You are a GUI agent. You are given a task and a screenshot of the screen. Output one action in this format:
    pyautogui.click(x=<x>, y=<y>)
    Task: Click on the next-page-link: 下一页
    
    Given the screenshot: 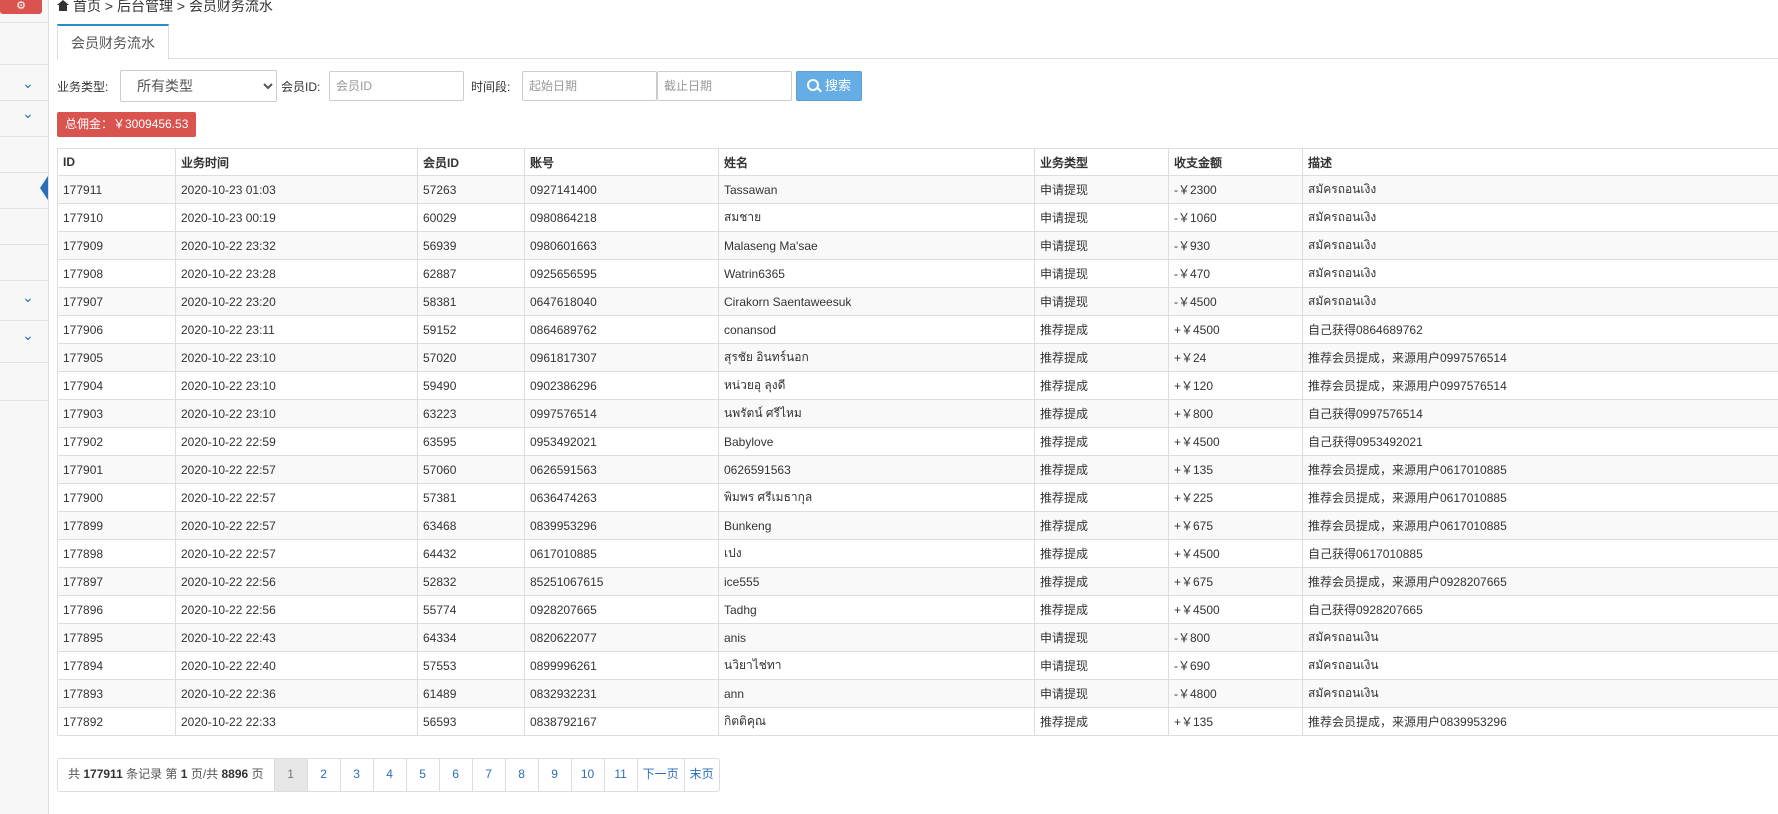 What is the action you would take?
    pyautogui.click(x=661, y=775)
    